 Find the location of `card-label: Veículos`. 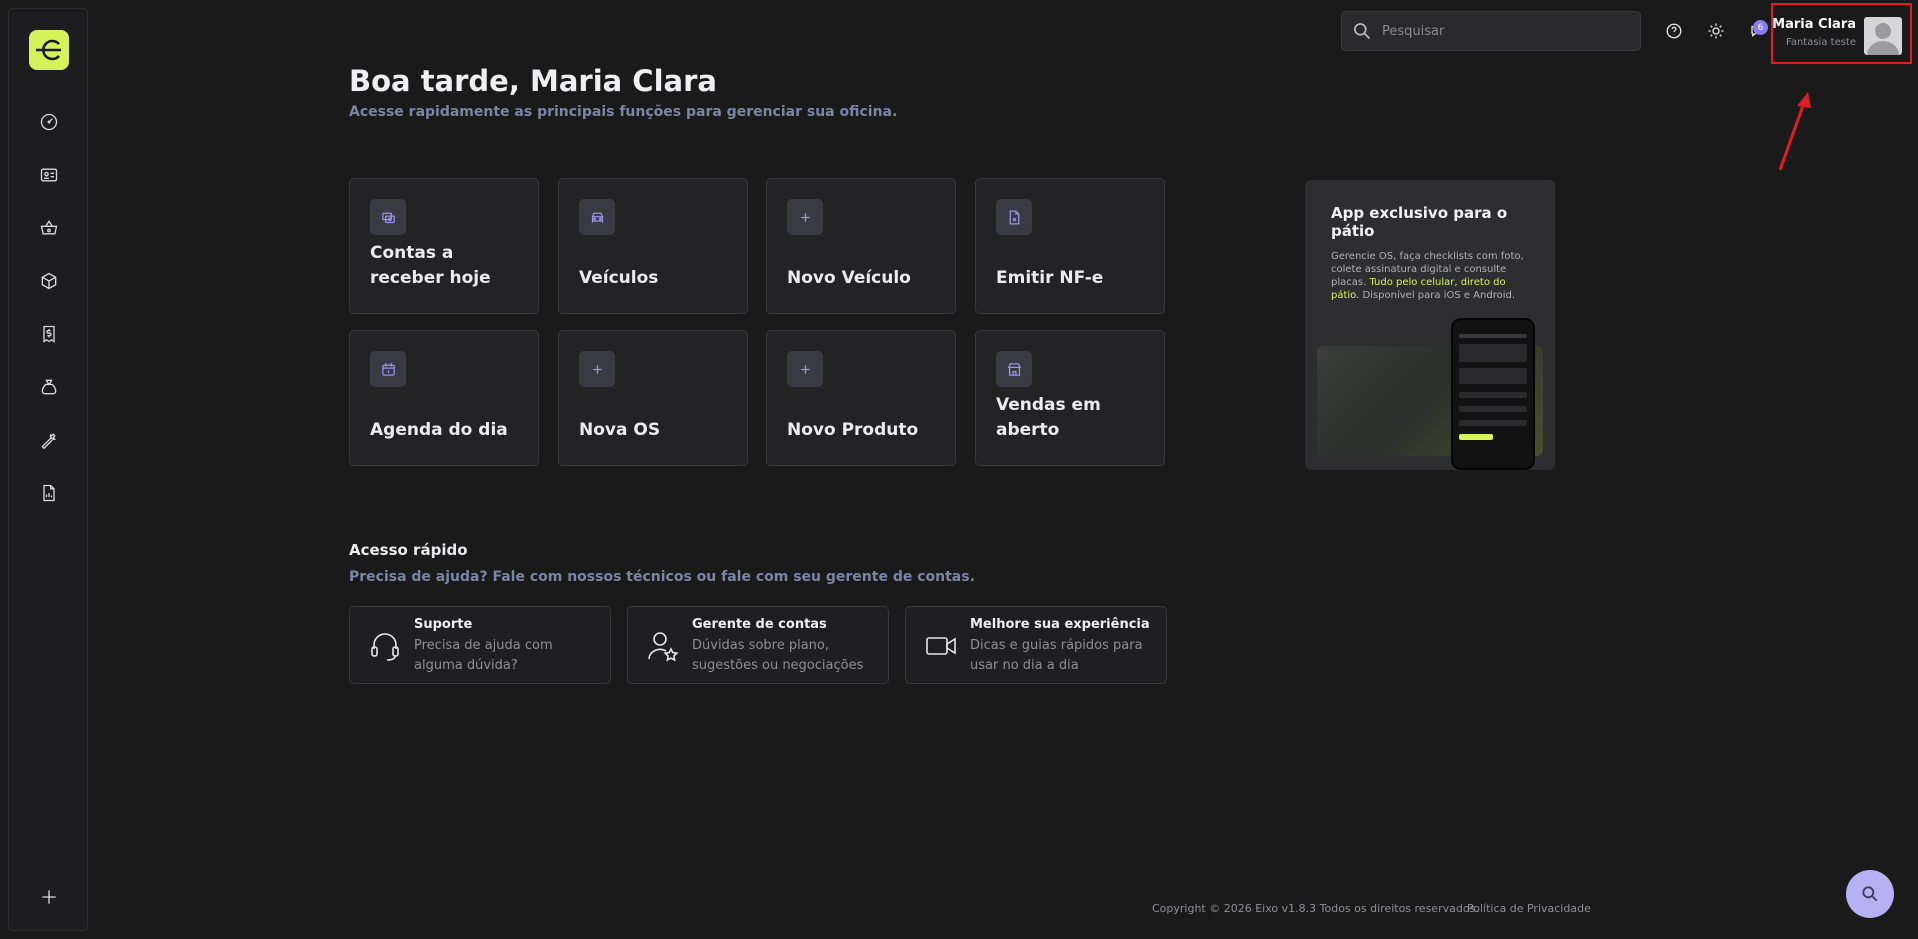

card-label: Veículos is located at coordinates (619, 278).